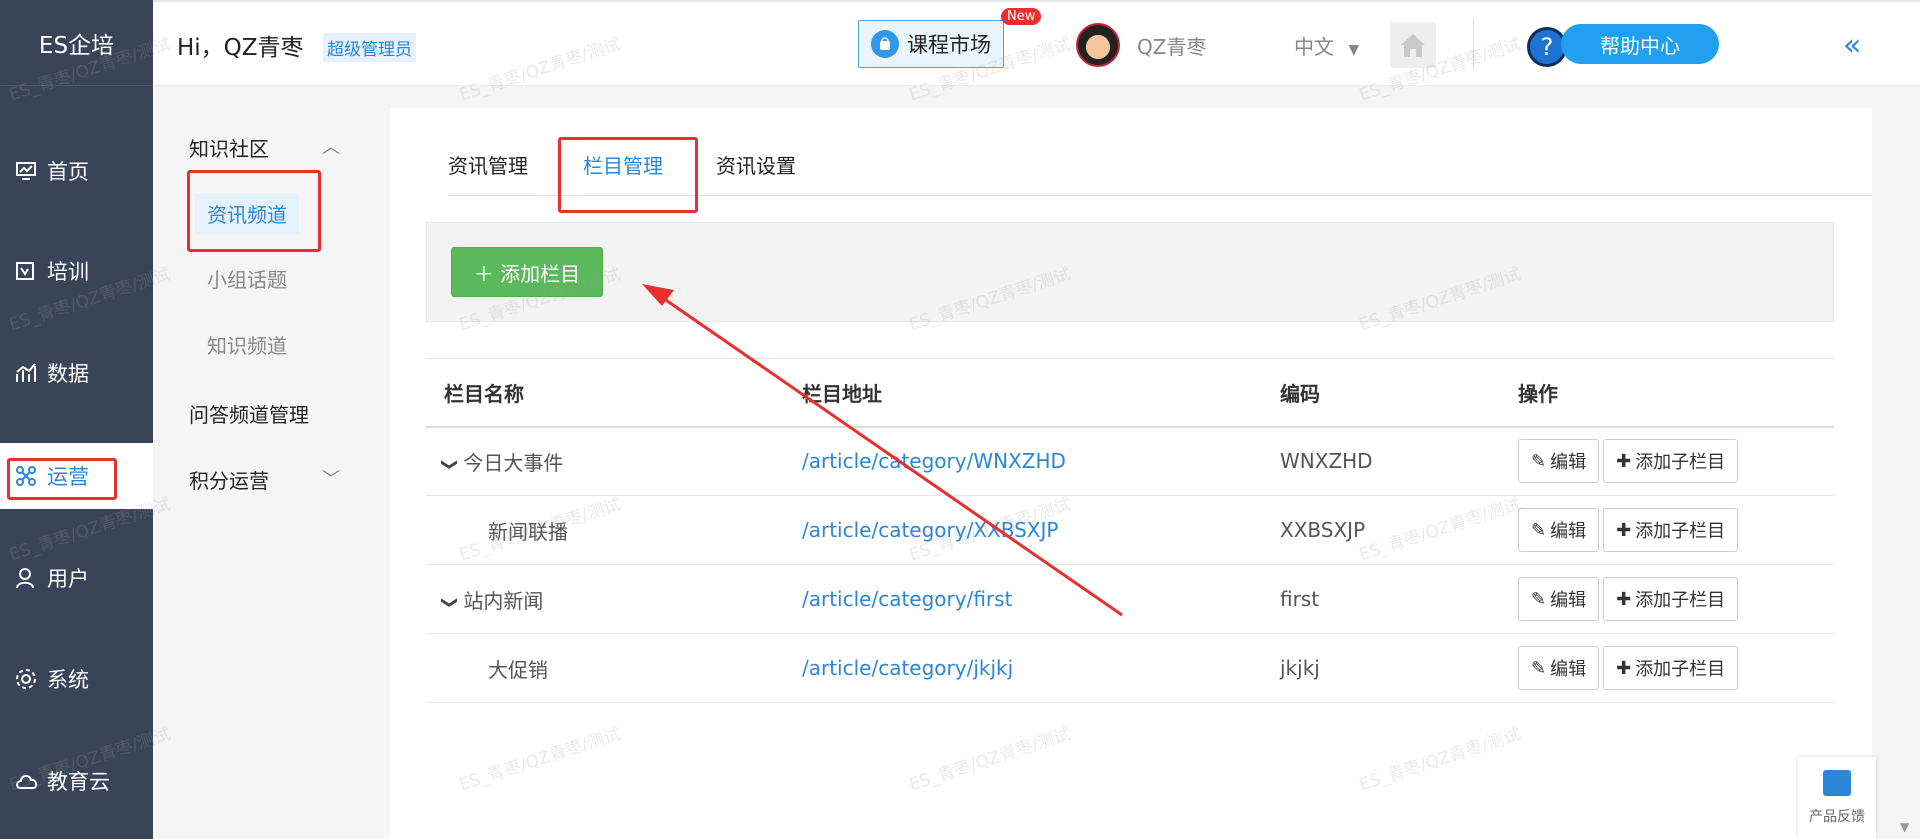  Describe the element at coordinates (605, 530) in the screenshot. I see `row-name: 新闻联播` at that location.